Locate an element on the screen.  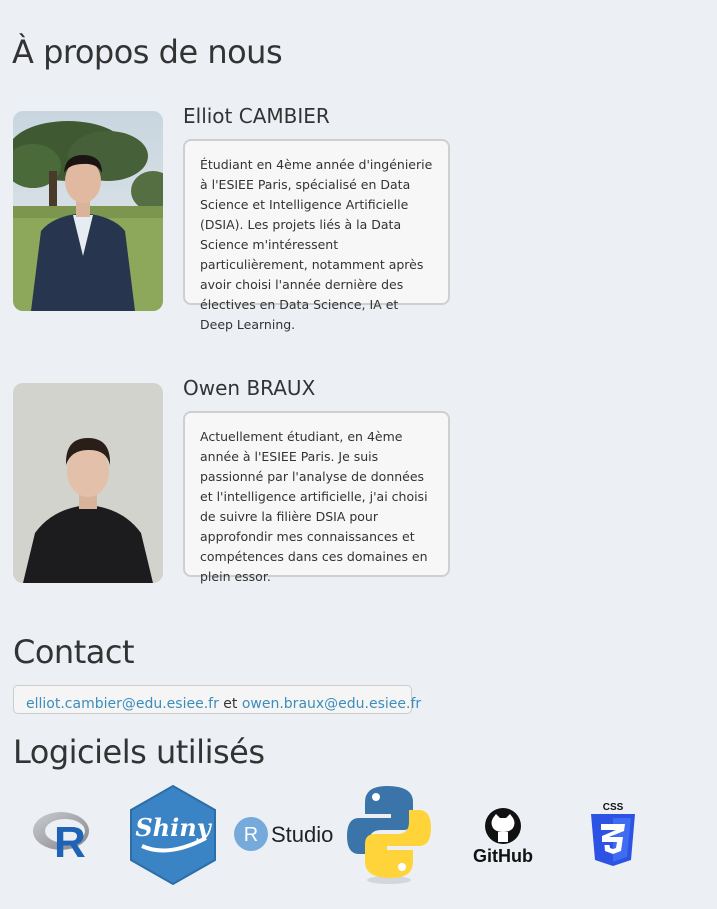
email-link-owen: owen.braux@edu.esiee.fr is located at coordinates (331, 704).